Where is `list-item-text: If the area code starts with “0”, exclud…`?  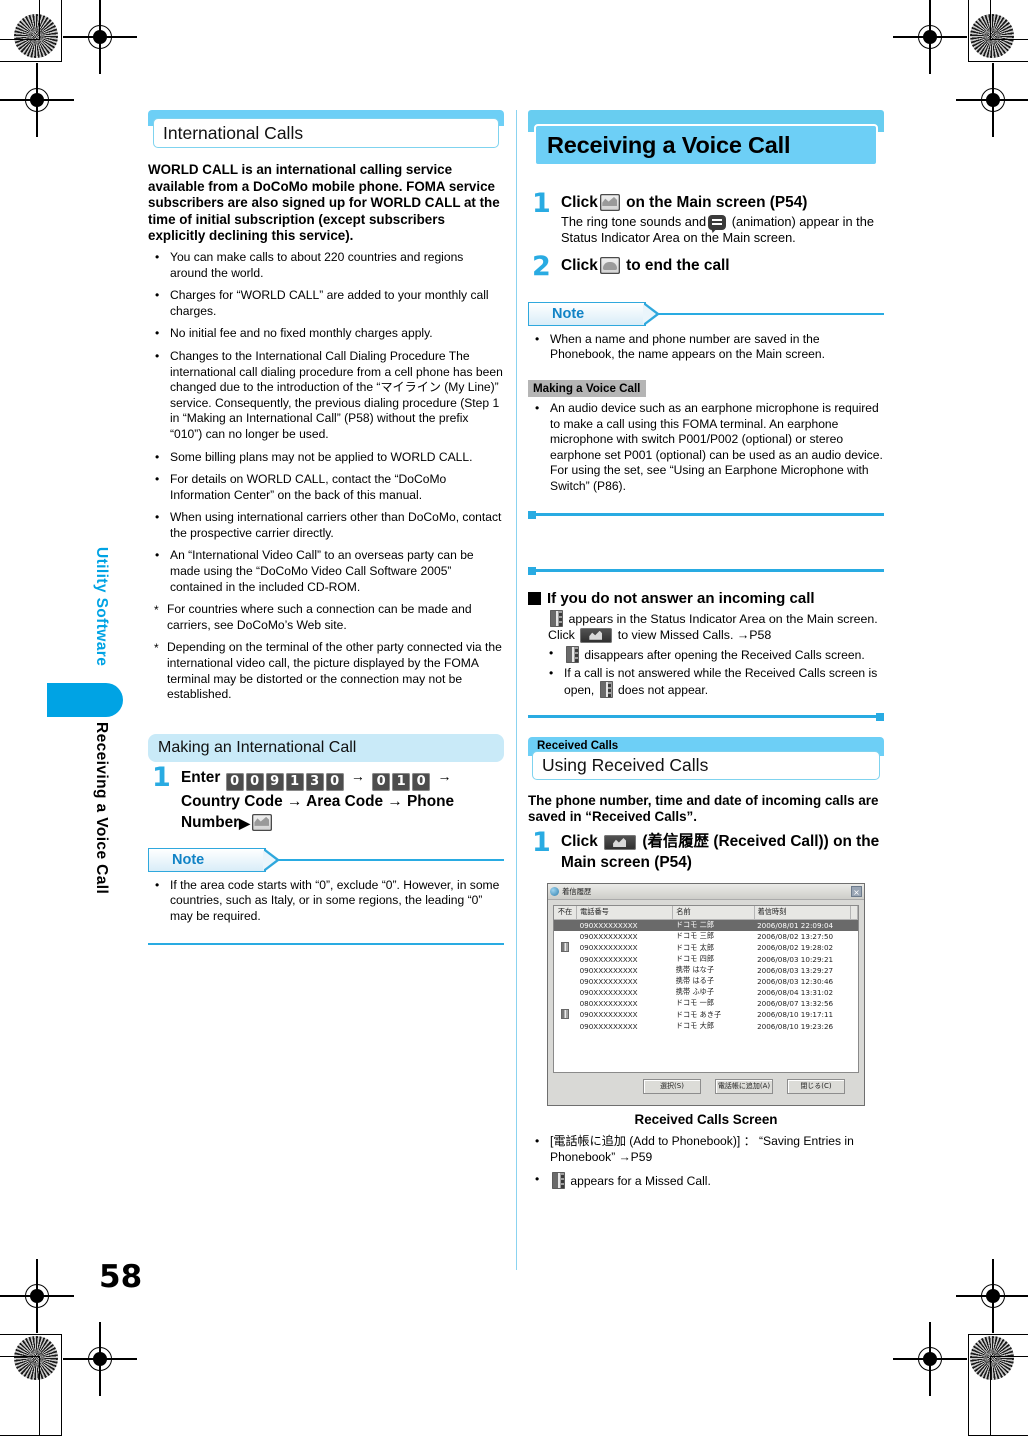 list-item-text: If the area code starts with “0”, exclud… is located at coordinates (335, 900).